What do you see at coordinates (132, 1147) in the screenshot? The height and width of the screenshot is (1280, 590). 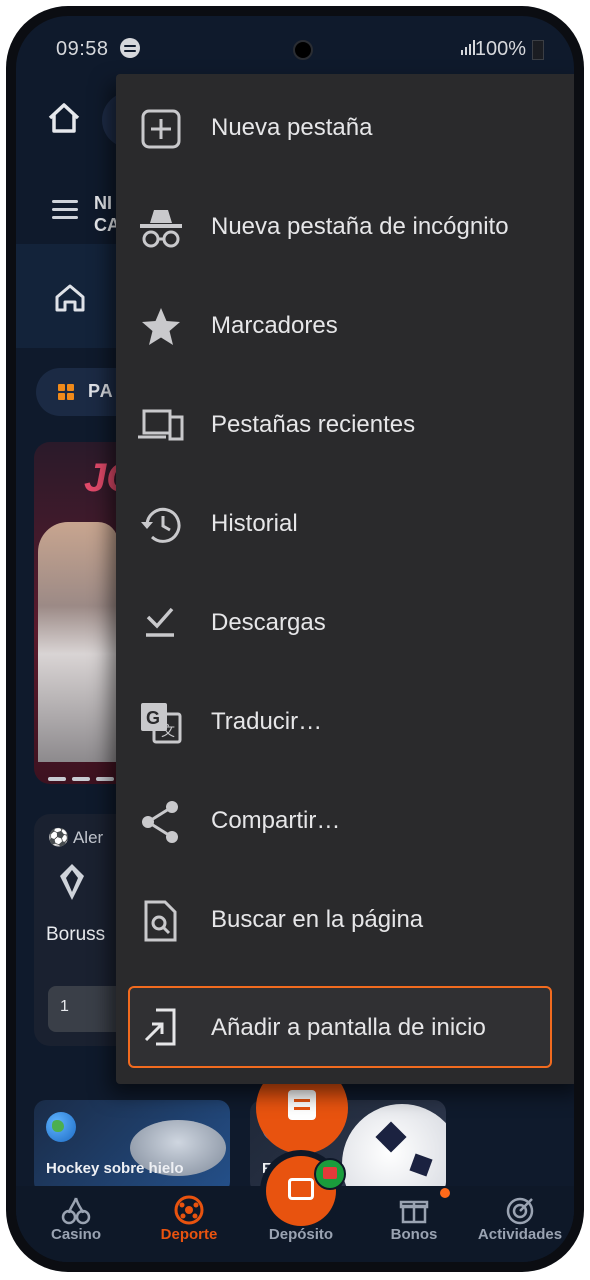 I see `sport-tile-hockey: Hockey sobre hielo` at bounding box center [132, 1147].